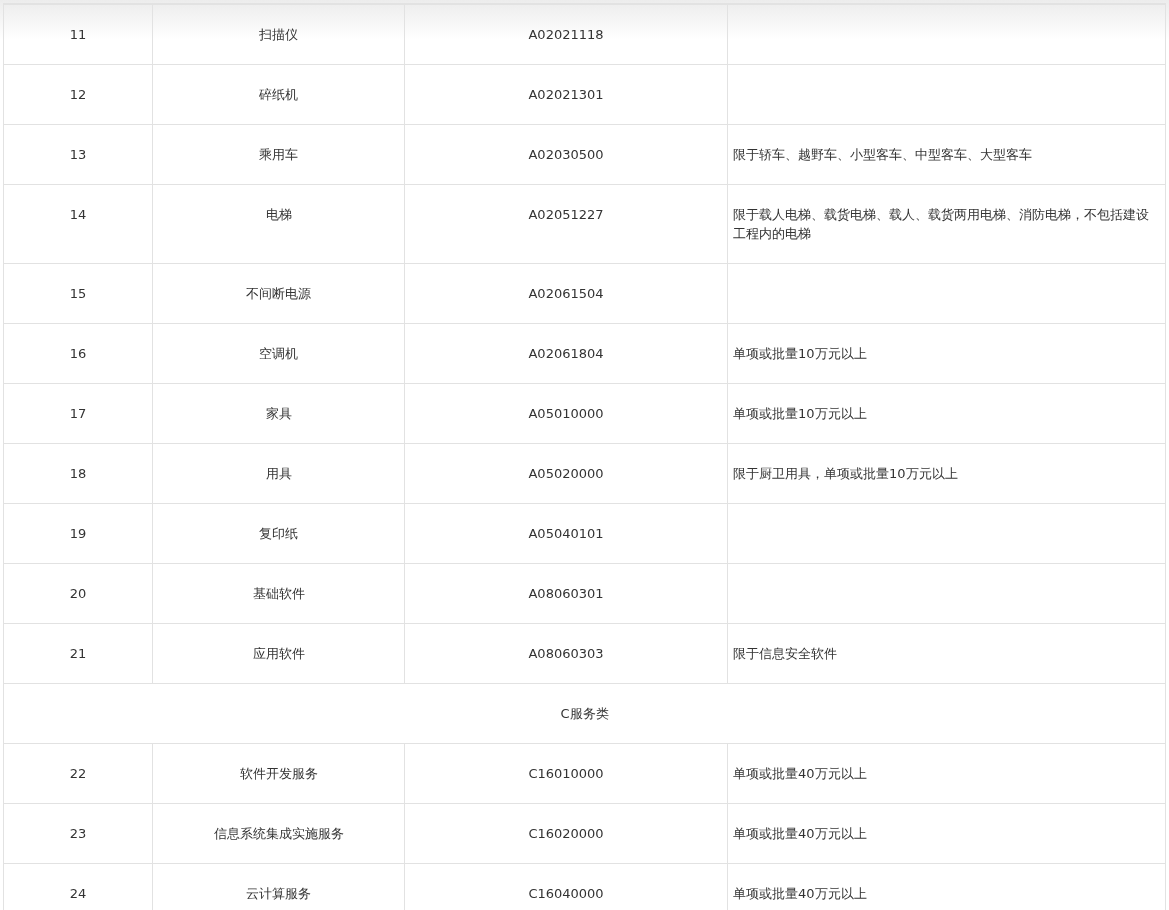 This screenshot has height=910, width=1169. I want to click on row-number: 13, so click(78, 154).